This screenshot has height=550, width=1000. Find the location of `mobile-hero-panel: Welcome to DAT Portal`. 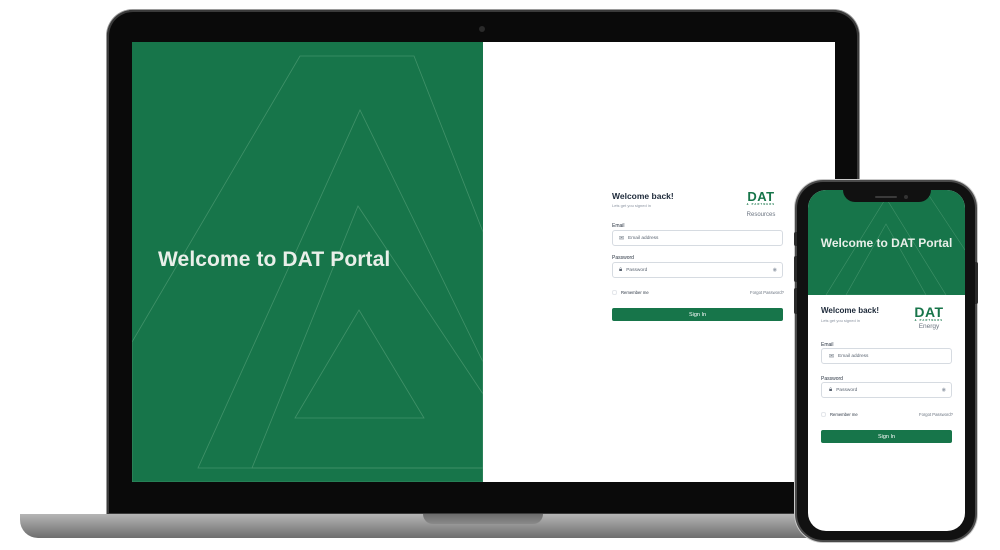

mobile-hero-panel: Welcome to DAT Portal is located at coordinates (886, 242).